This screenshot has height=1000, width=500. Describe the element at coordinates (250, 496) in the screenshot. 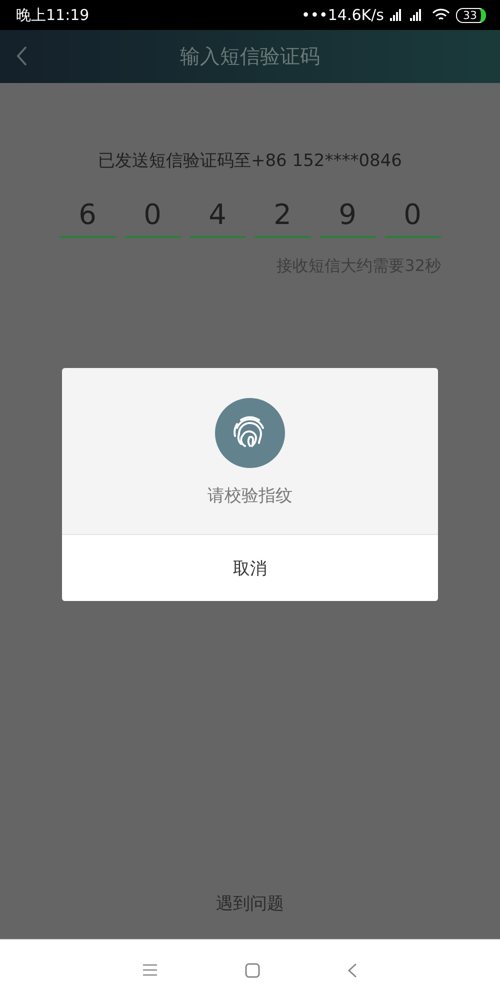

I see `fingerprint-prompt: 请校验指纹` at that location.